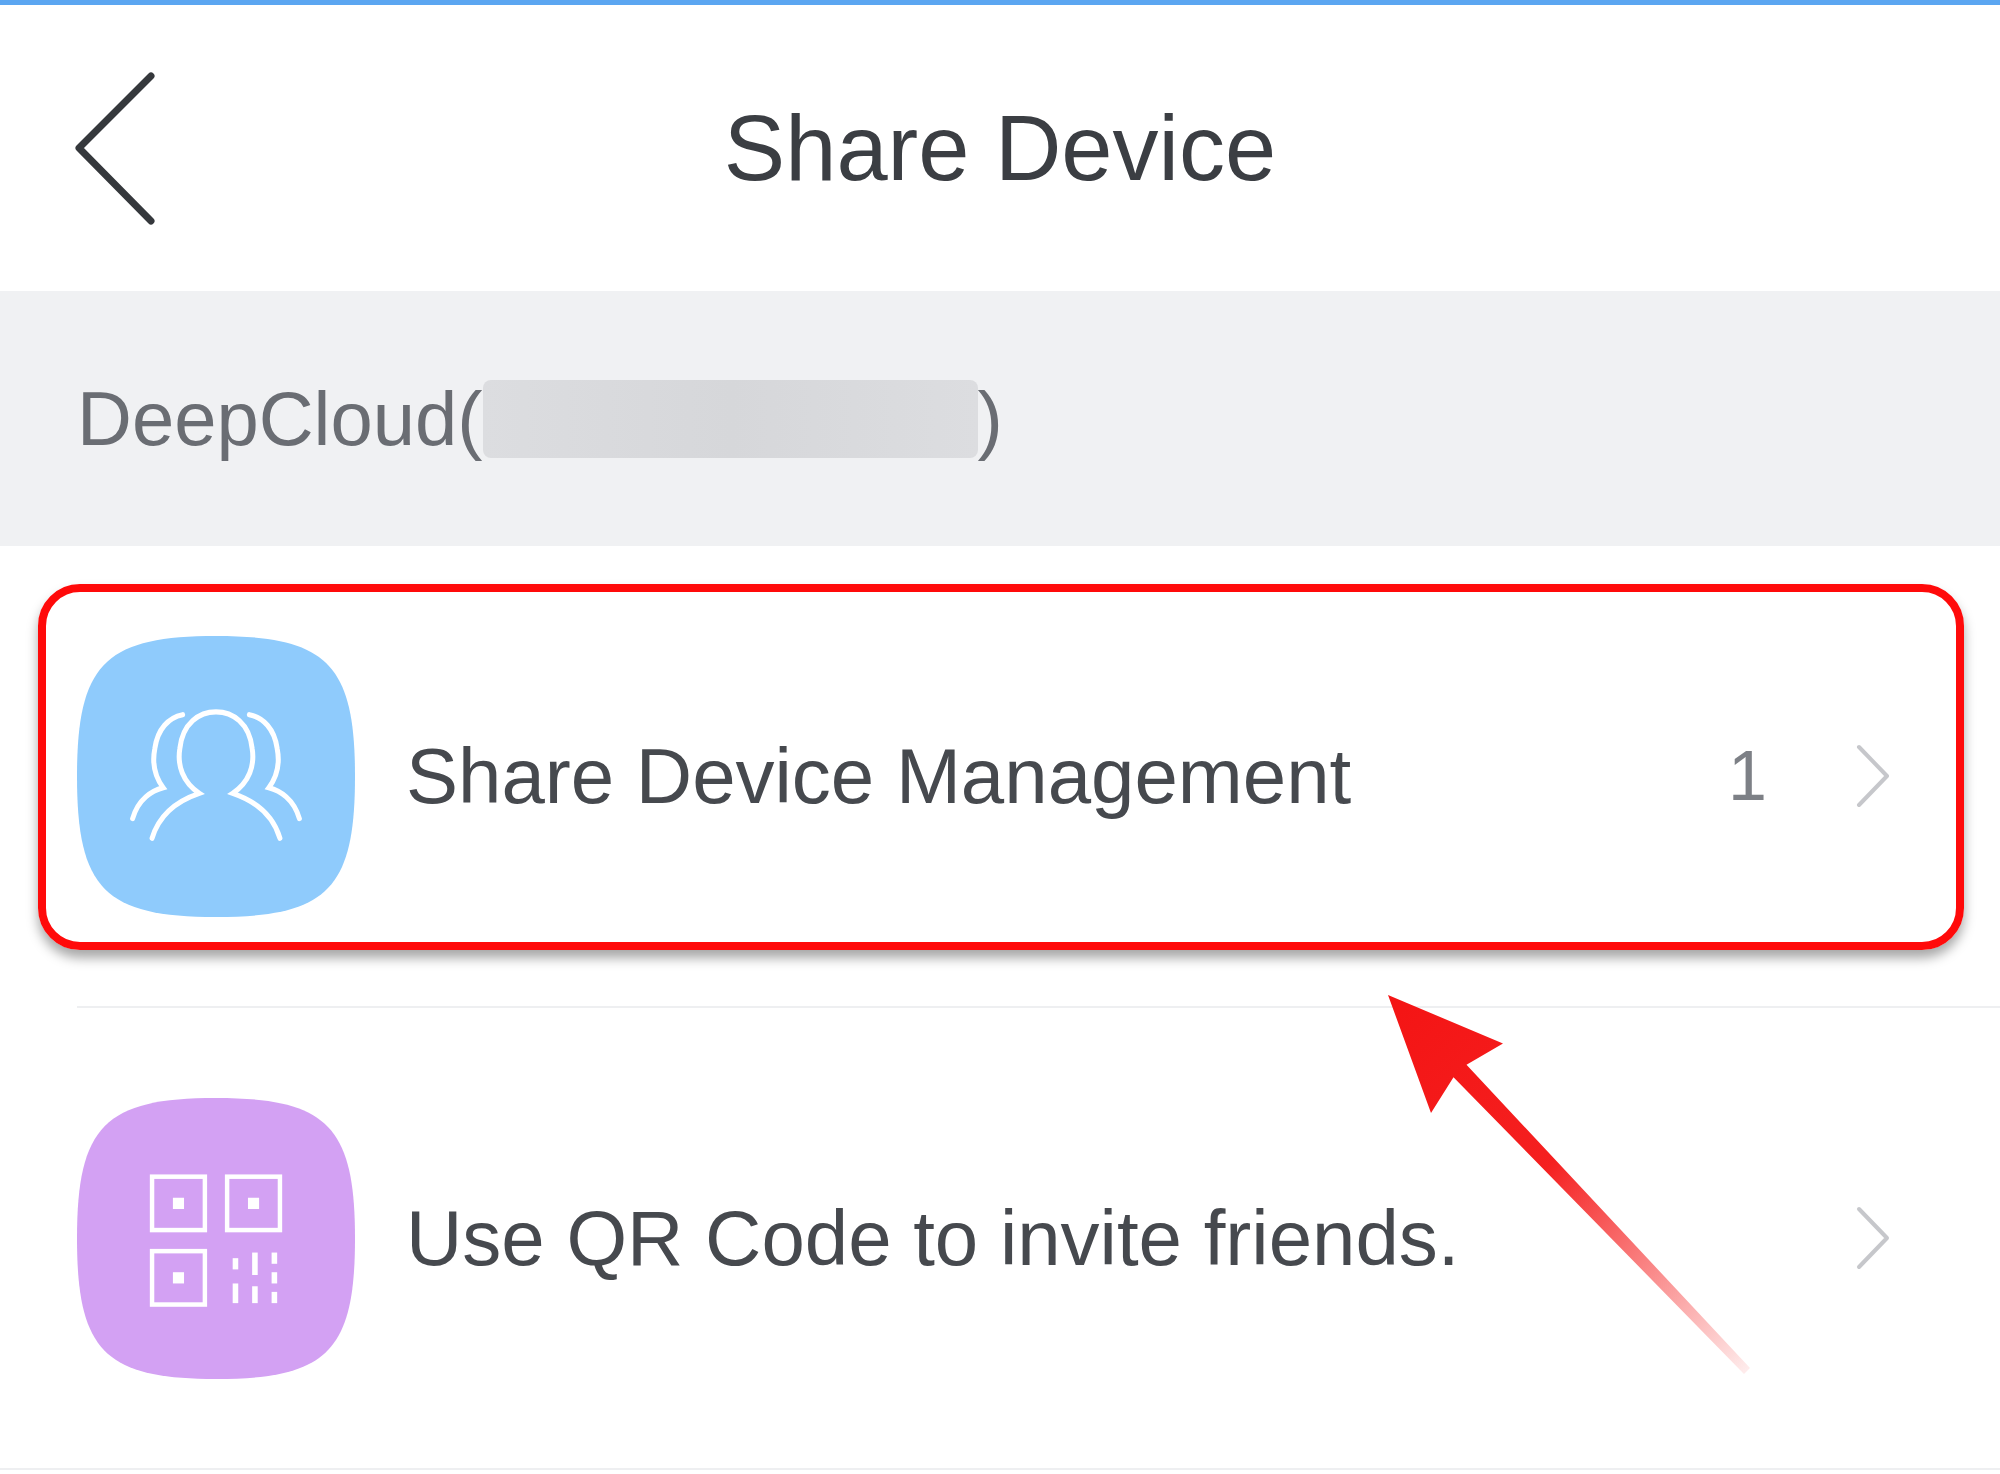 This screenshot has width=2000, height=1474. What do you see at coordinates (1000, 148) in the screenshot?
I see `page-title: Share Device` at bounding box center [1000, 148].